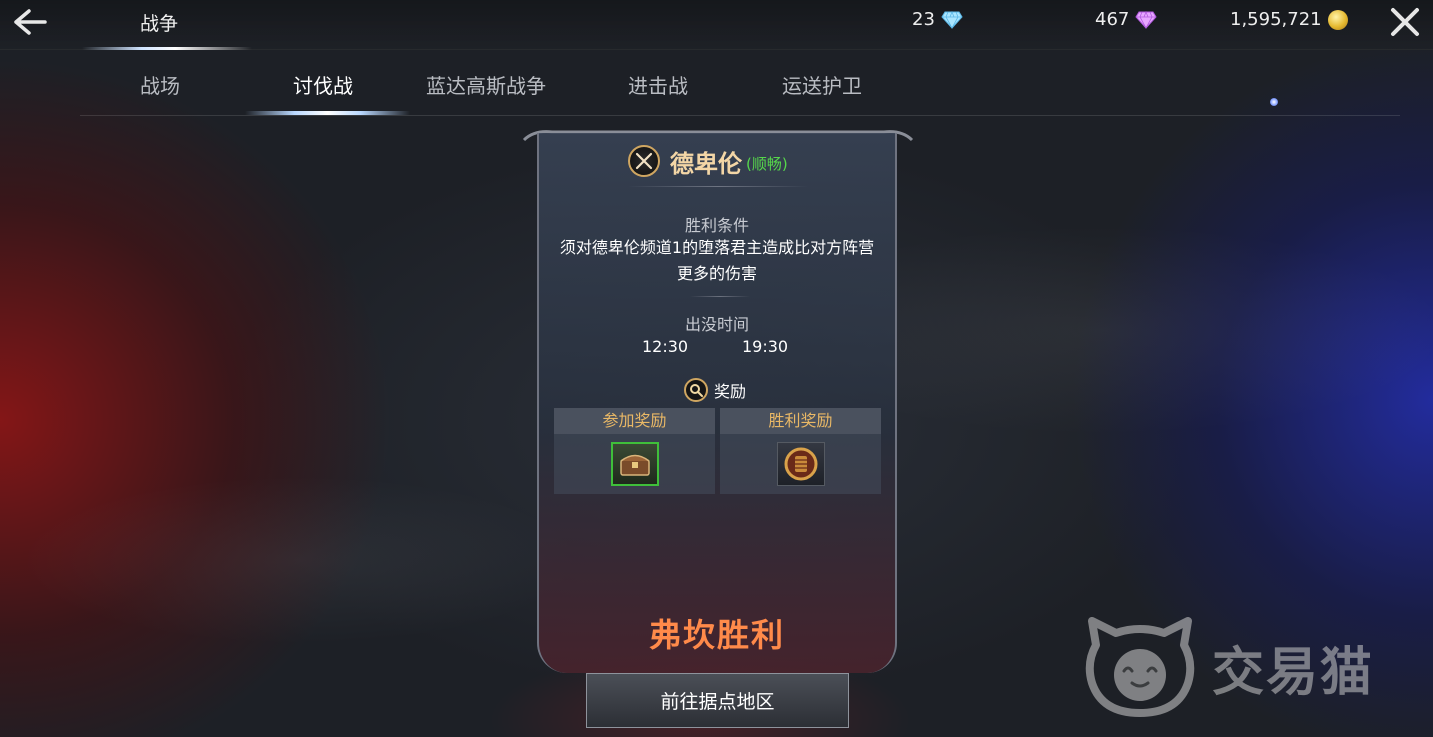 The width and height of the screenshot is (1433, 737). I want to click on gold-coin-icon, so click(1337, 19).